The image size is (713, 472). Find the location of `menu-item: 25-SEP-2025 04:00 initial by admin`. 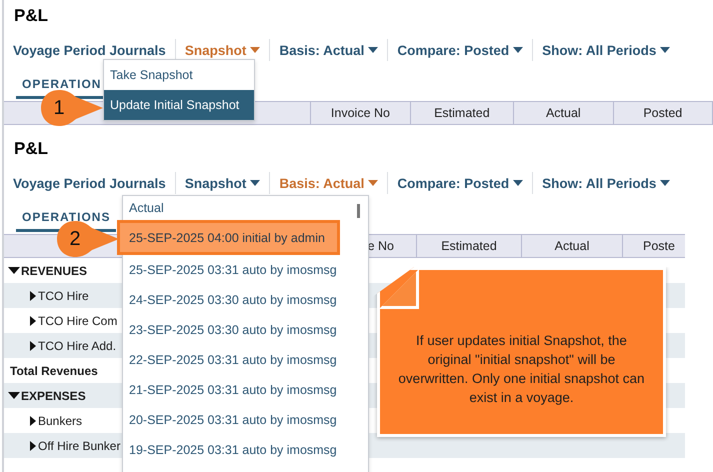

menu-item: 25-SEP-2025 04:00 initial by admin is located at coordinates (228, 237).